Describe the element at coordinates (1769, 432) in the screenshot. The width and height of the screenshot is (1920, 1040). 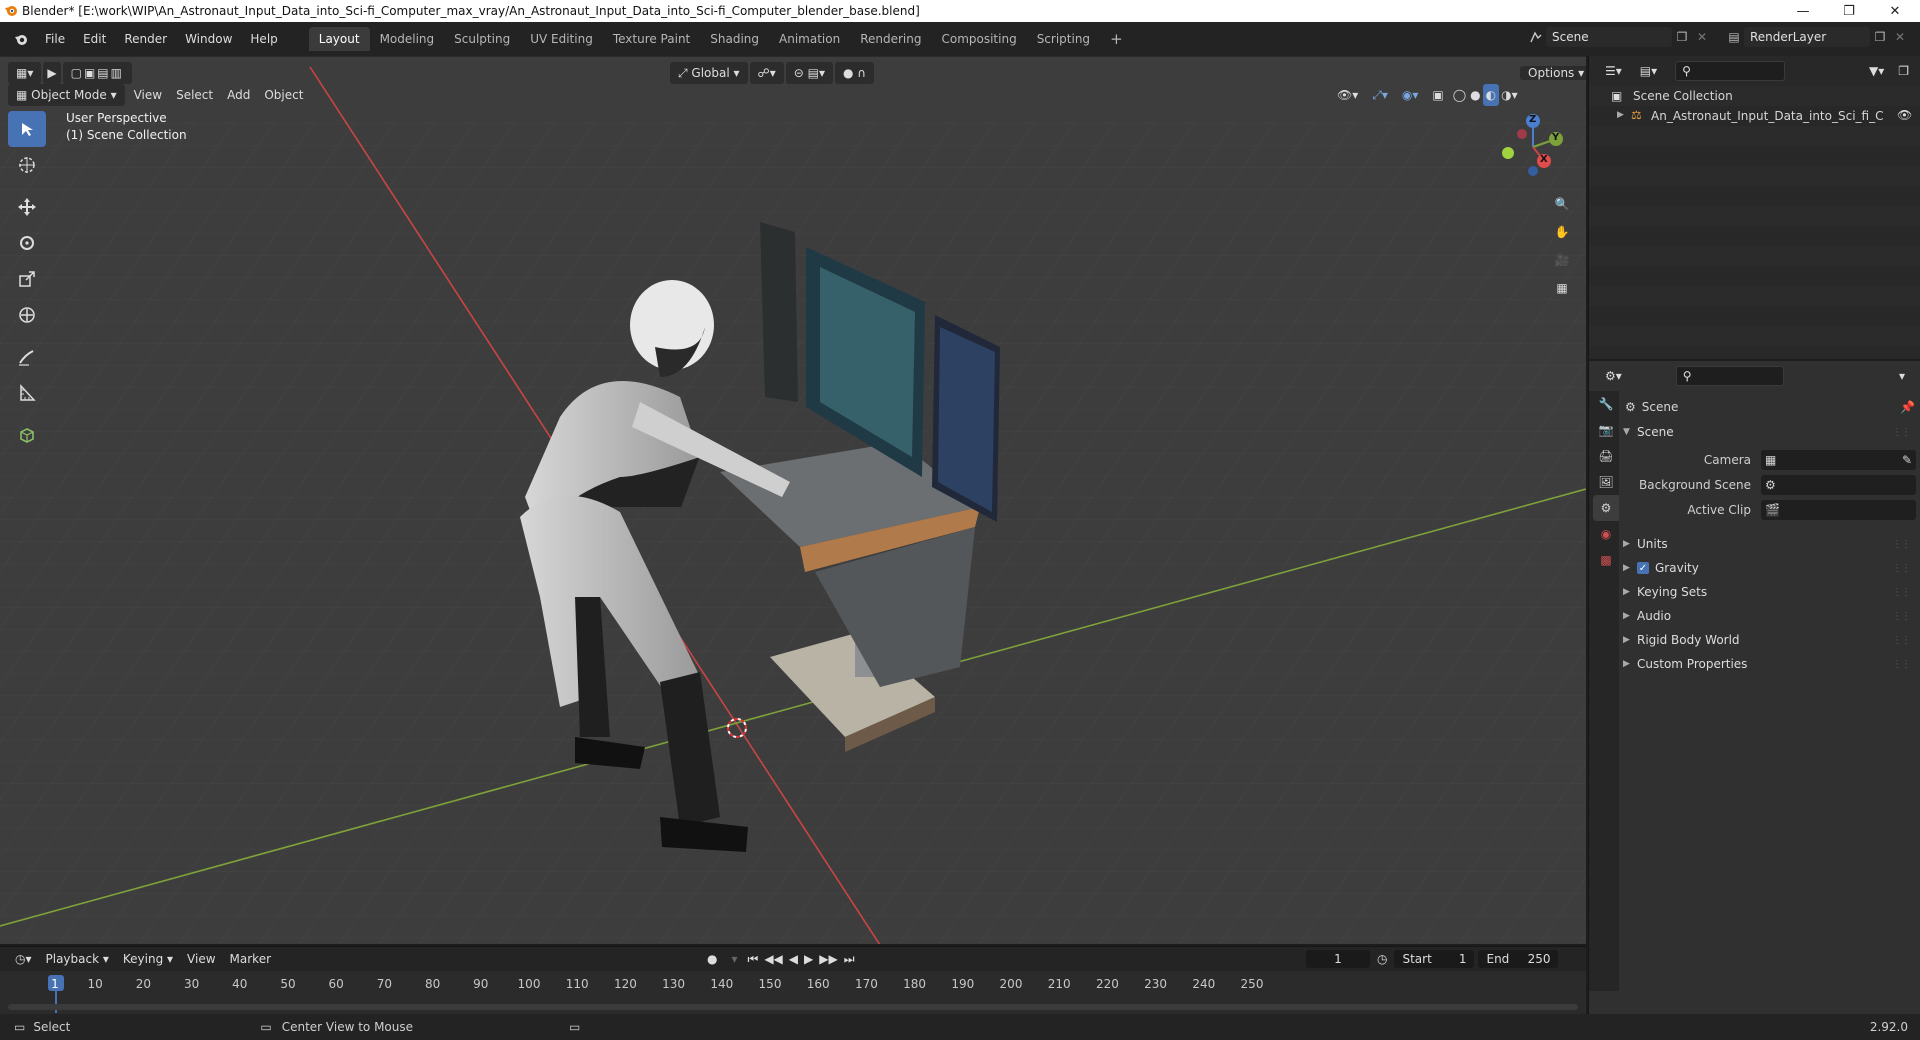
I see `panel-scene-header: ▼ Scene ⋮⋮` at that location.